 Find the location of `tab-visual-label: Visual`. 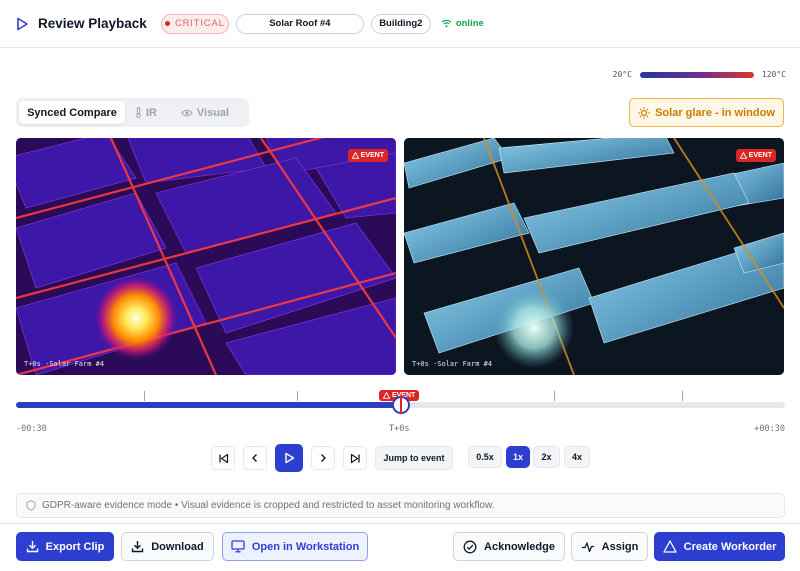

tab-visual-label: Visual is located at coordinates (213, 112).